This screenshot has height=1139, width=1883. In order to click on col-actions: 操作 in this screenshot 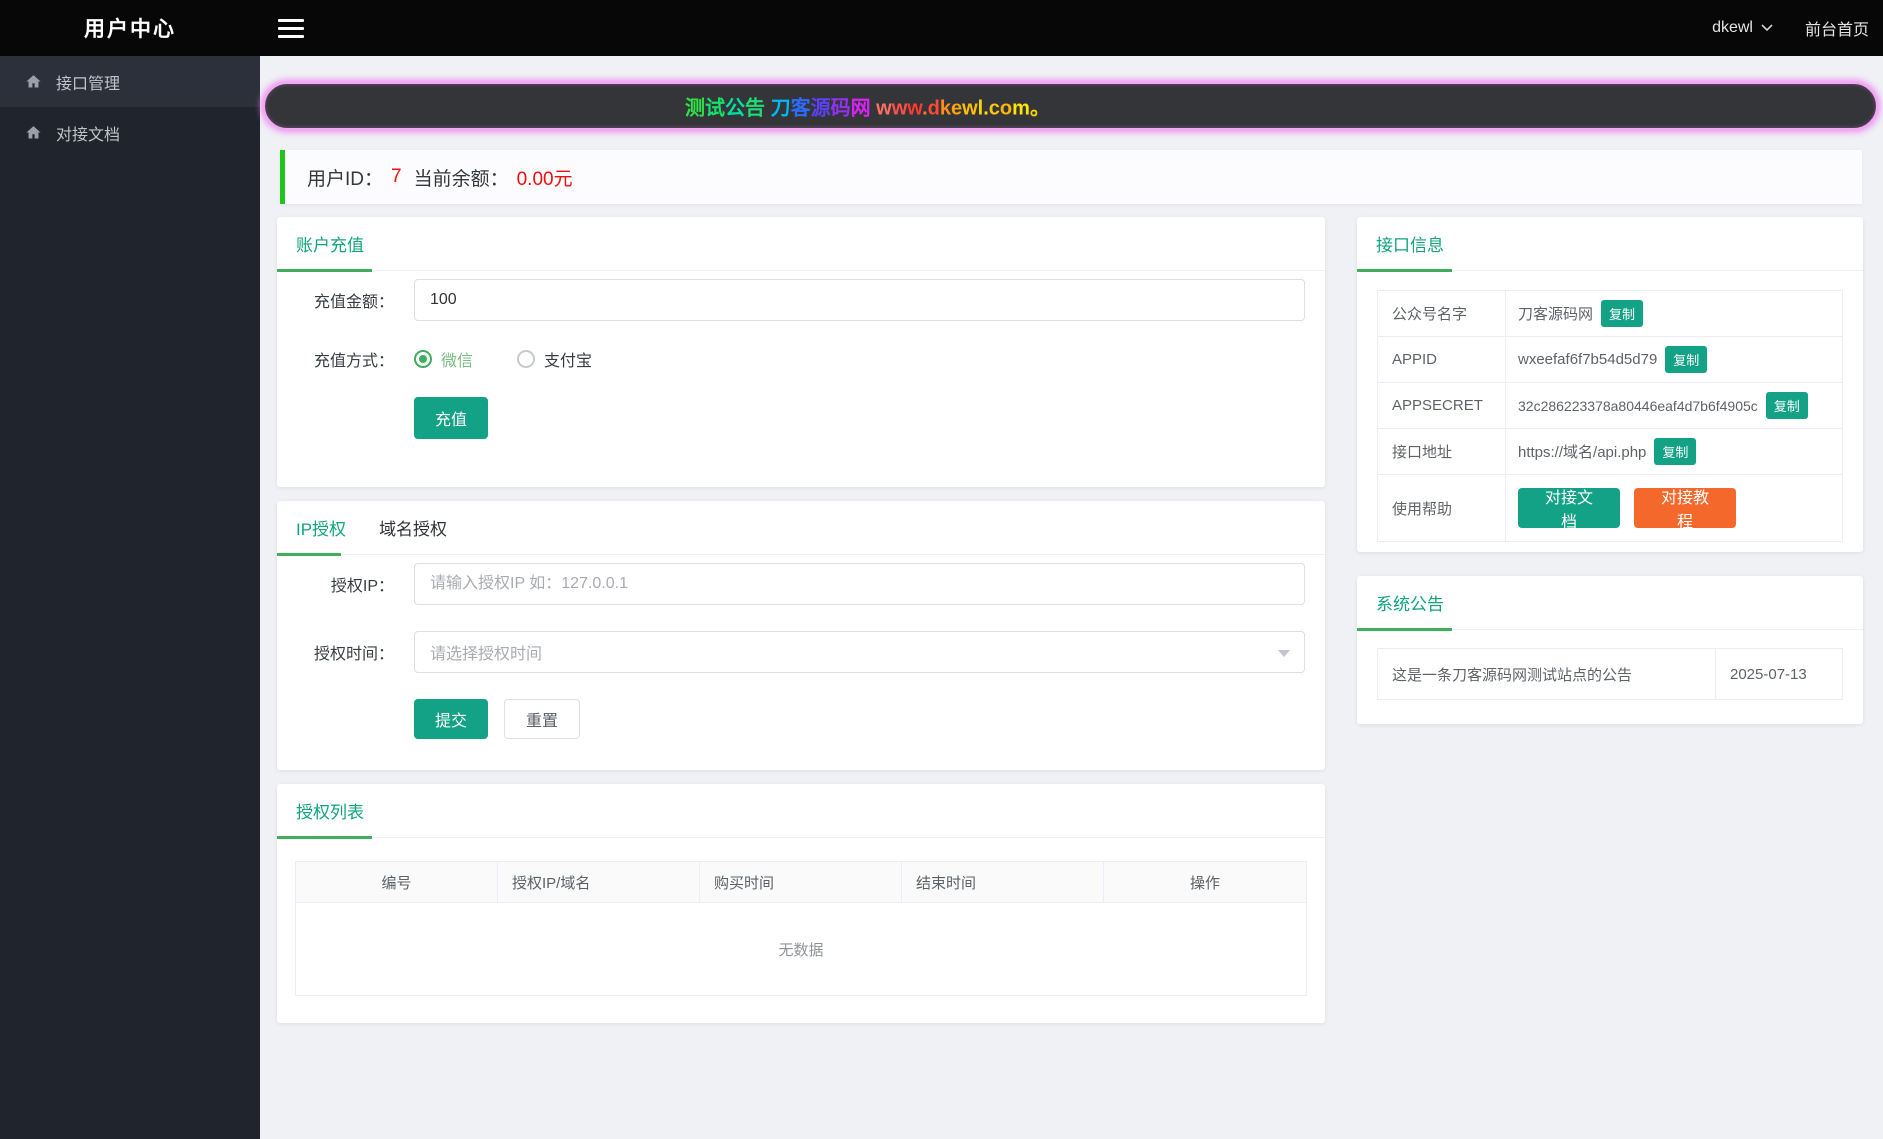, I will do `click(1204, 883)`.